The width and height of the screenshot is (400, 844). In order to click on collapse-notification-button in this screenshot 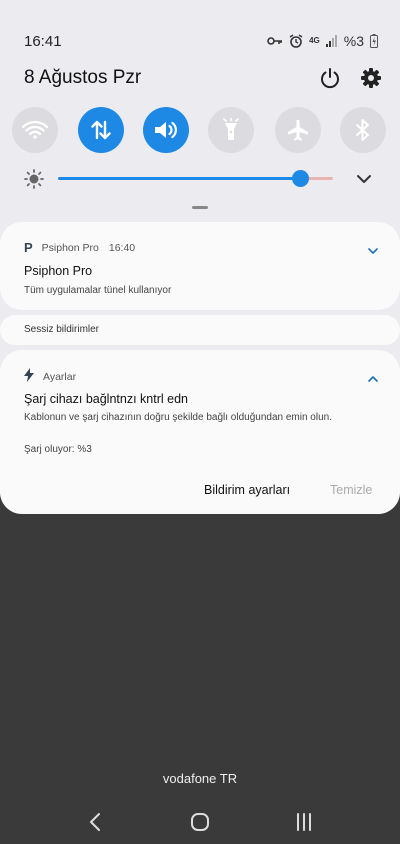, I will do `click(373, 379)`.